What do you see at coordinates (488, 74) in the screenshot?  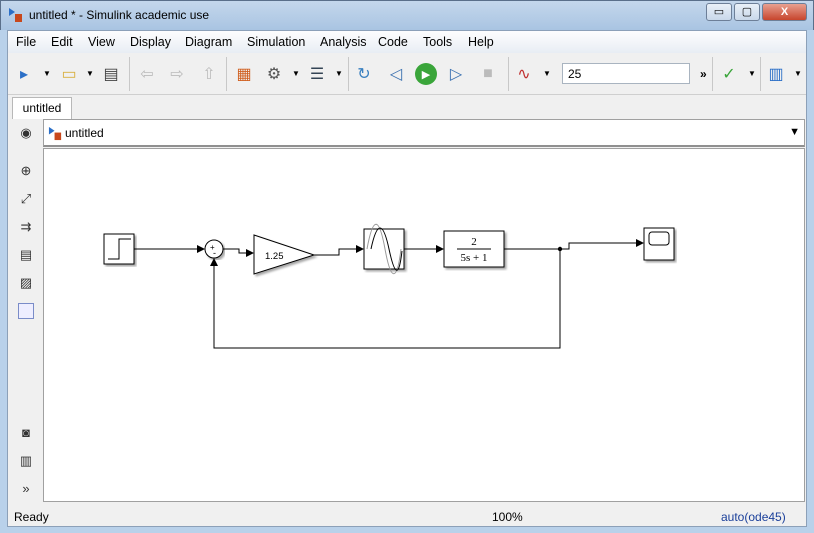 I see `stop-button: ■` at bounding box center [488, 74].